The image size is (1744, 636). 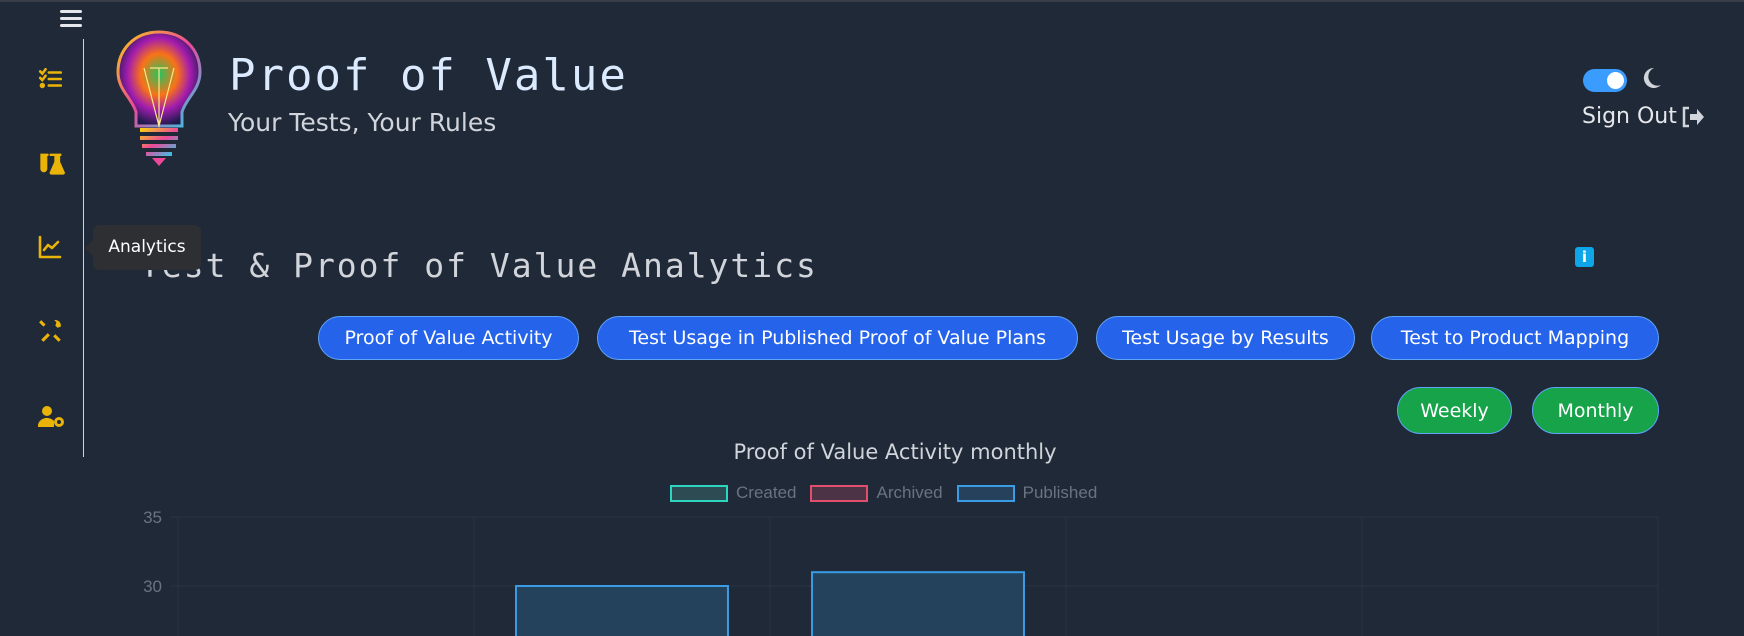 I want to click on y-tick-label: 30, so click(x=152, y=586).